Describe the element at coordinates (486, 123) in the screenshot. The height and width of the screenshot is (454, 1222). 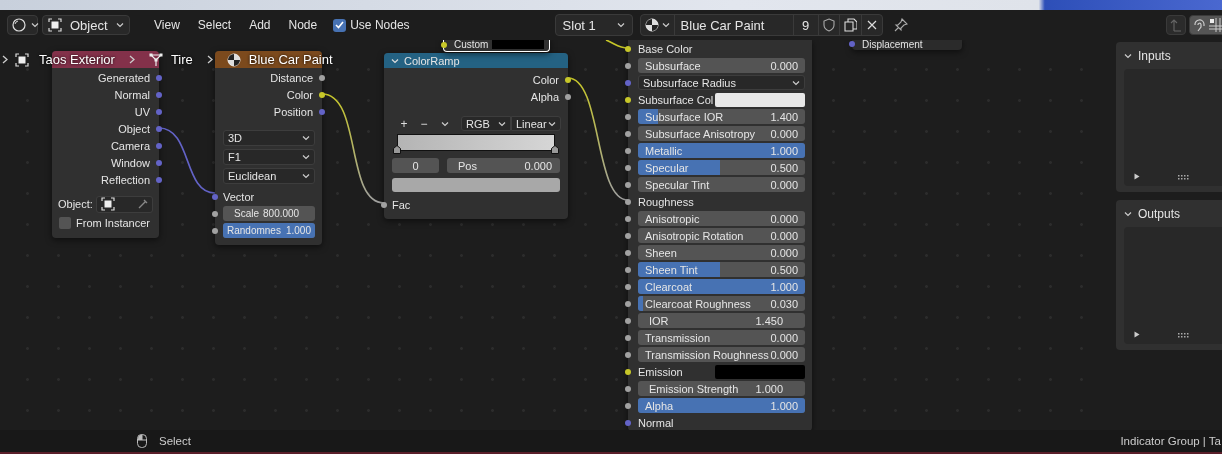
I see `dropdown: RGB` at that location.